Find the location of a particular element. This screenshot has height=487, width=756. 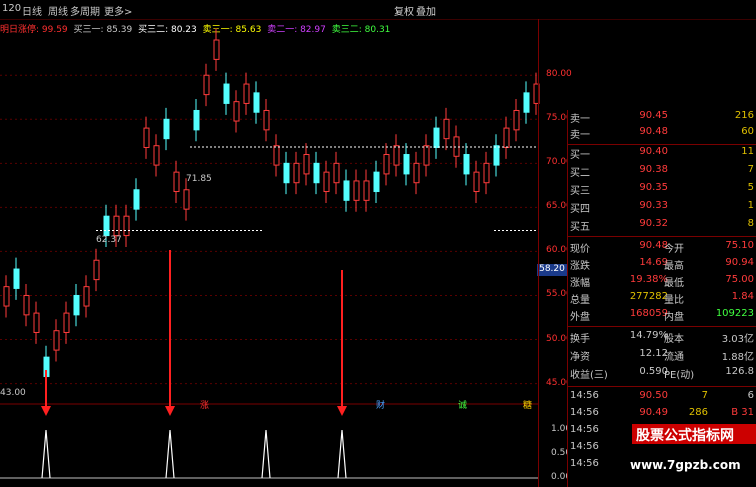

level-lines is located at coordinates (317, 189).